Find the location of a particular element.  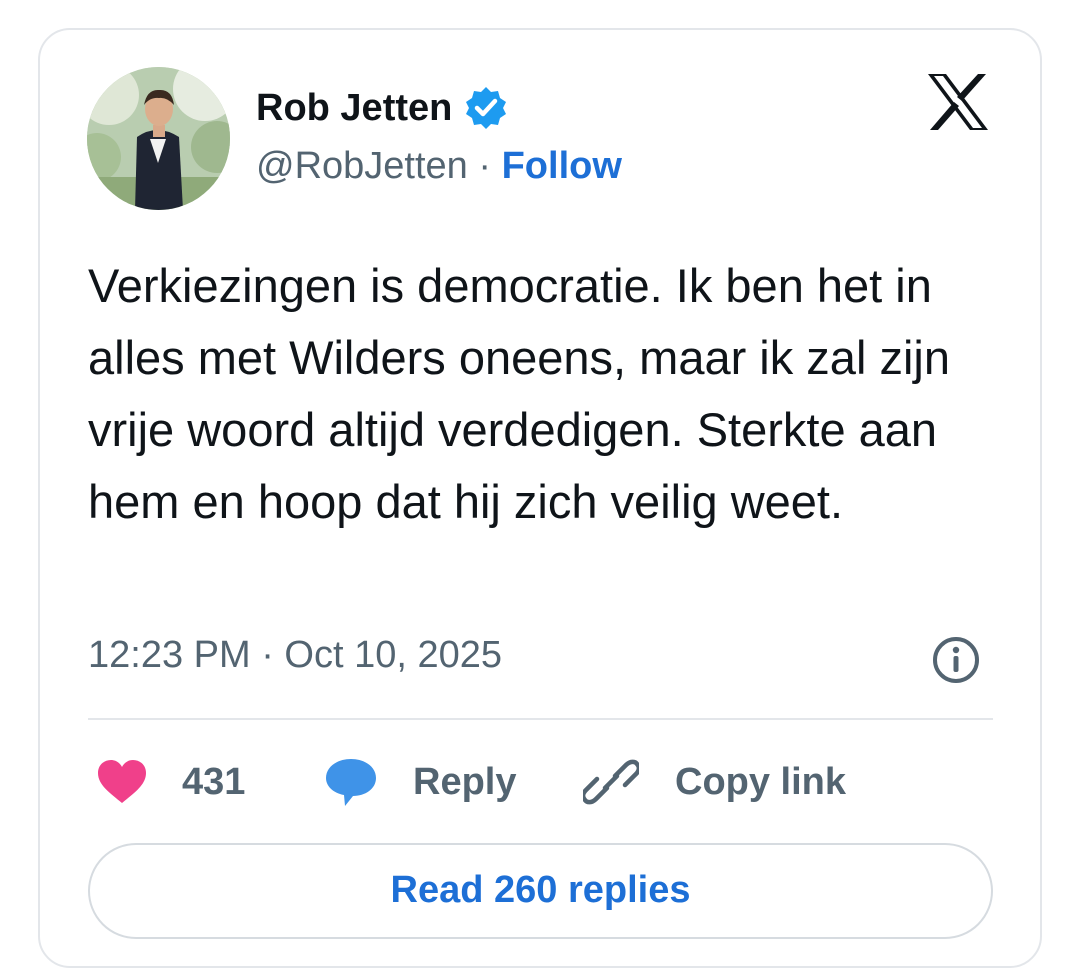

info-icon is located at coordinates (956, 660).